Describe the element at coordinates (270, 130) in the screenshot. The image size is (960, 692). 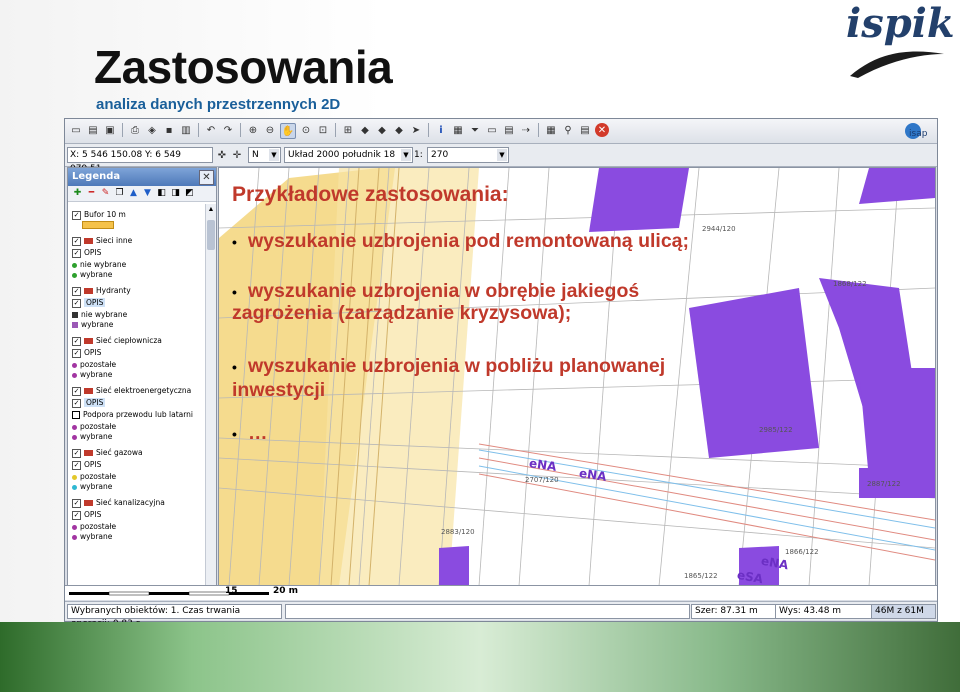
I see `zoom-out-icon: ⊖` at that location.